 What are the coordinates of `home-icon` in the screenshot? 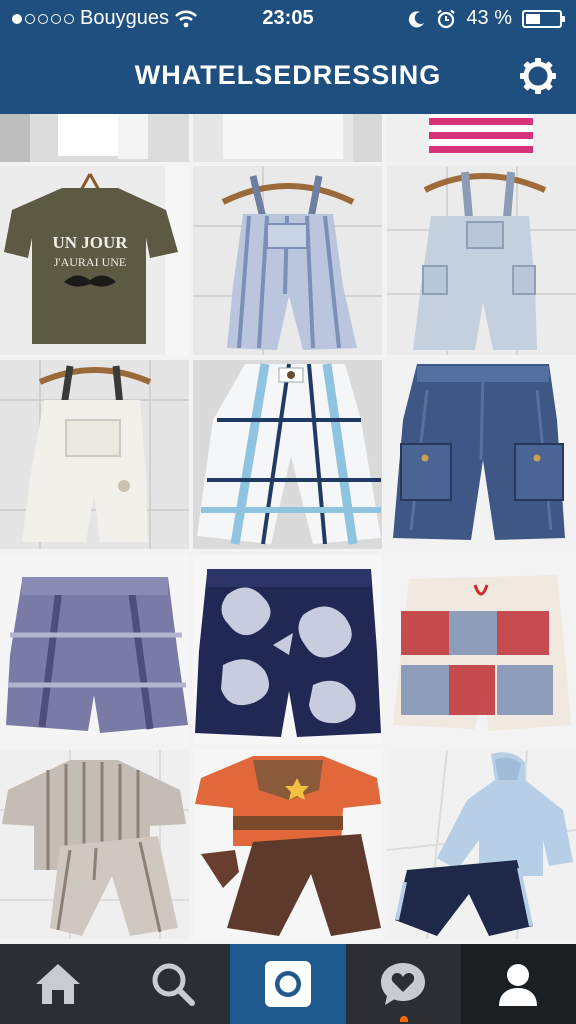 It's located at (57, 984).